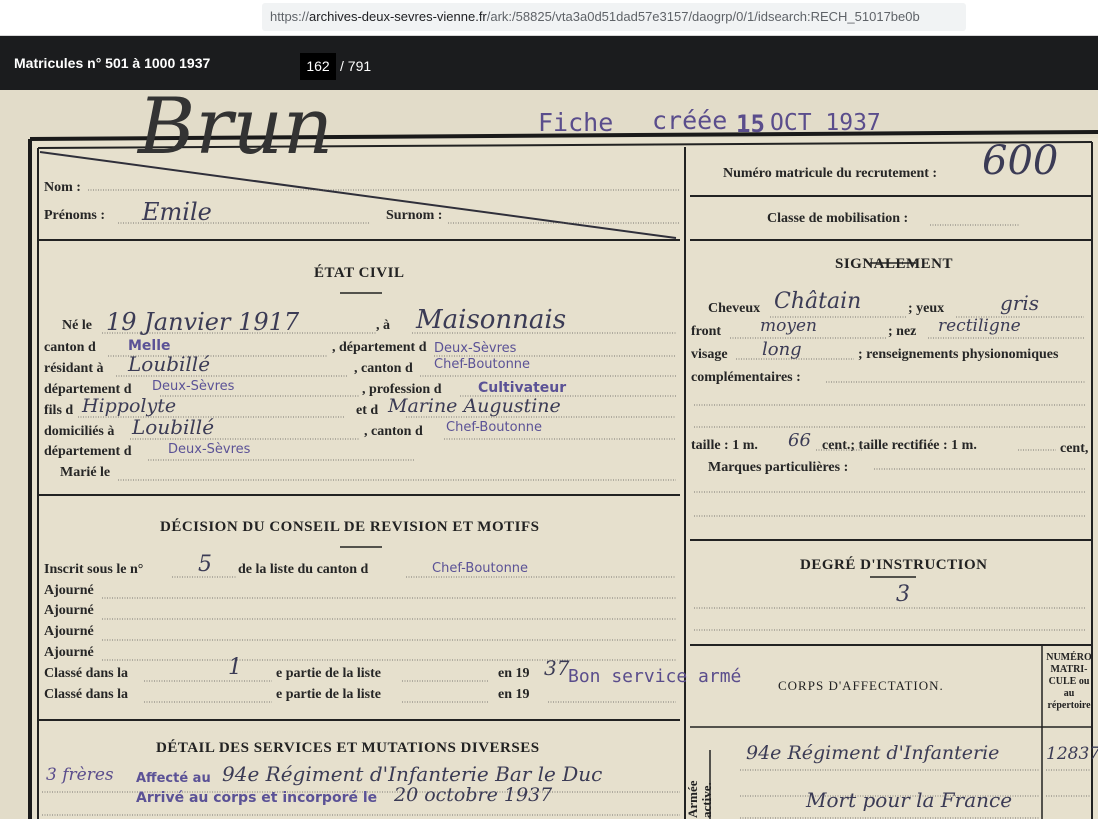 The height and width of the screenshot is (819, 1098). Describe the element at coordinates (514, 673) in the screenshot. I see `en19-label-1: en 19` at that location.